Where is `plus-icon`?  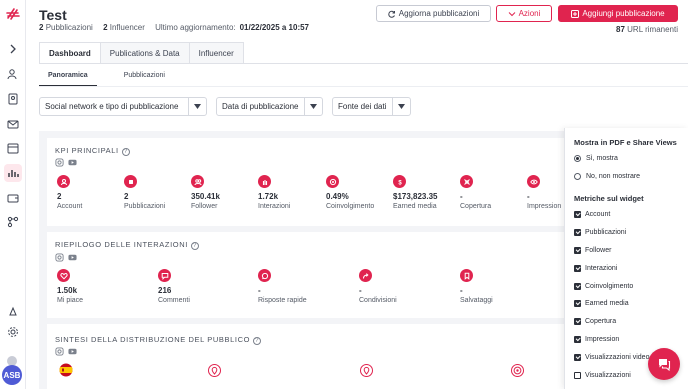 plus-icon is located at coordinates (575, 13).